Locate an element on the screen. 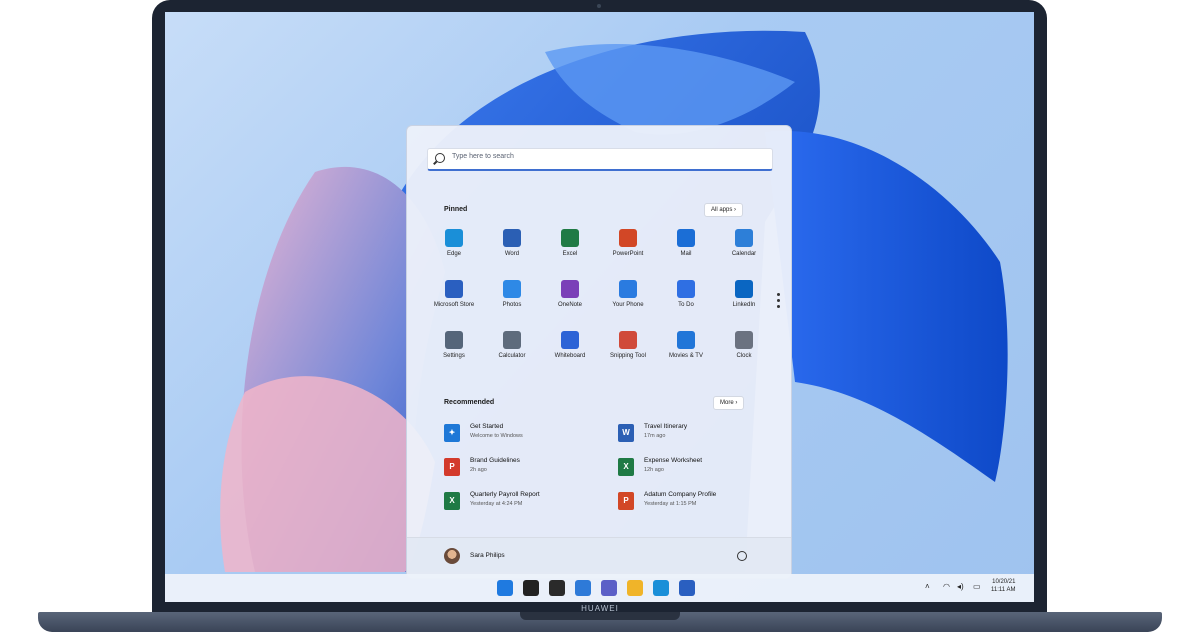  pinned-app: Snipping Tool is located at coordinates (628, 353).